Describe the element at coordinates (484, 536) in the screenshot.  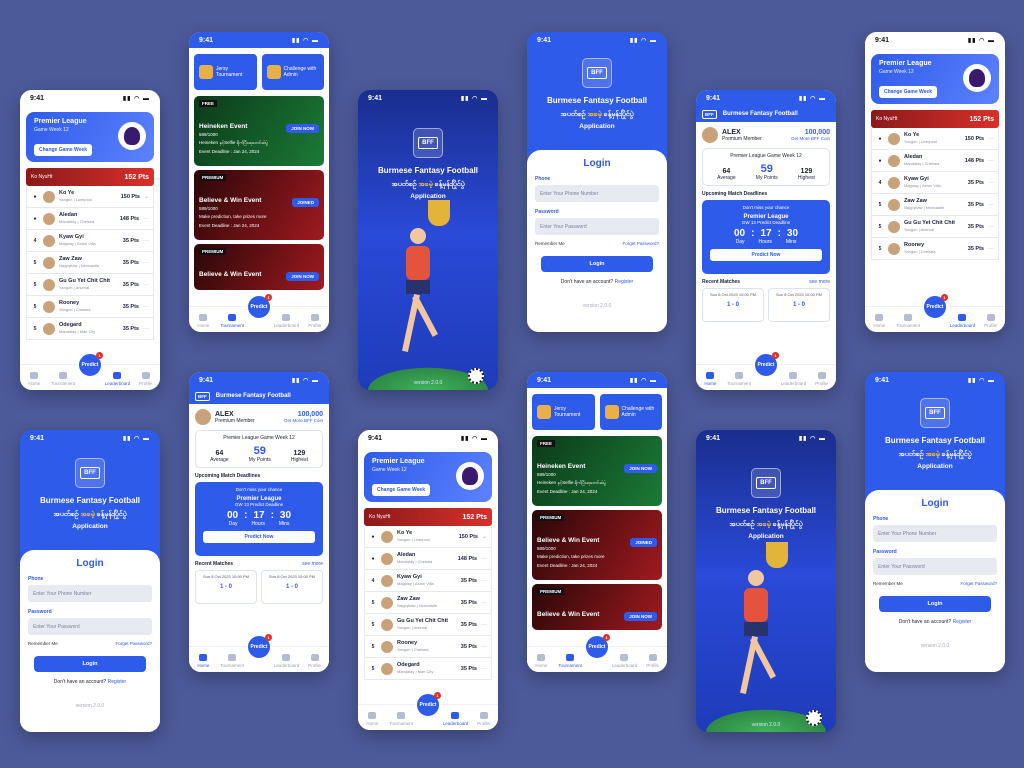
I see `chevron-down-icon: ⌄` at that location.